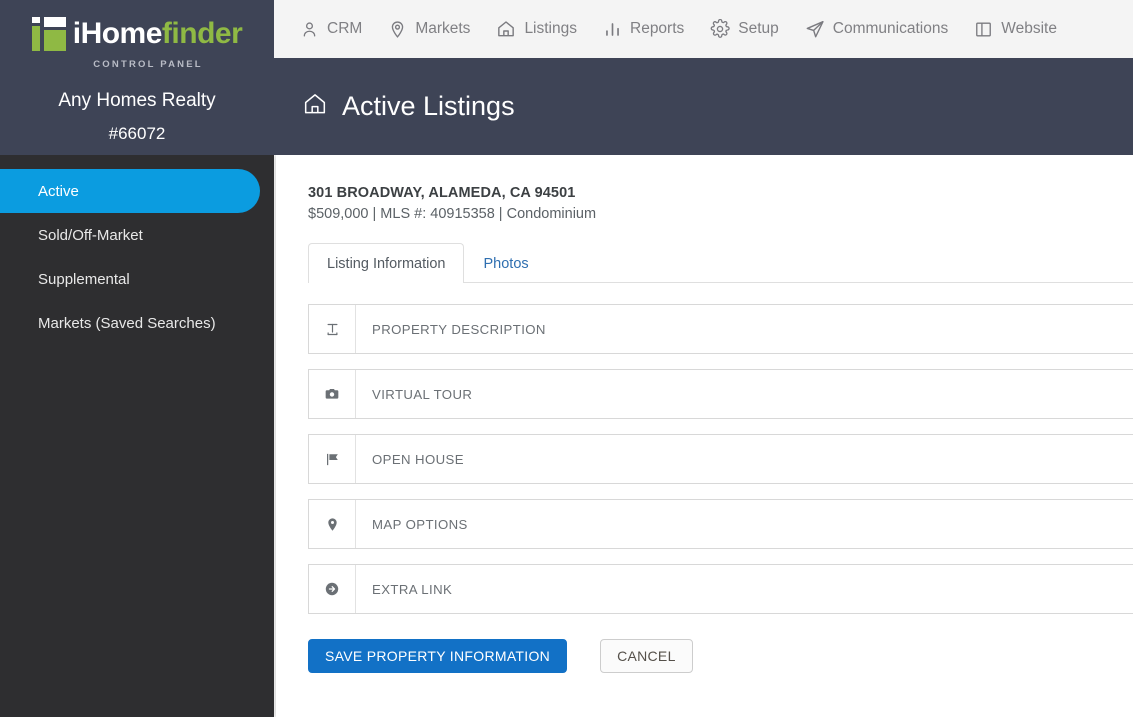 The image size is (1133, 717). What do you see at coordinates (309, 29) in the screenshot?
I see `person-icon` at bounding box center [309, 29].